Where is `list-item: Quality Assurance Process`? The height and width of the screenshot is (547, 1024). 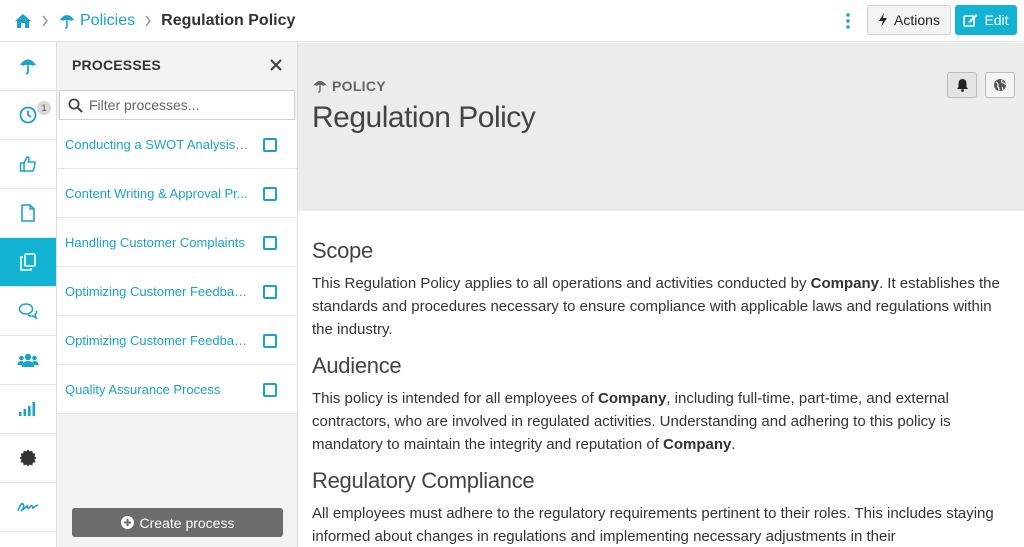
list-item: Quality Assurance Process is located at coordinates (177, 389).